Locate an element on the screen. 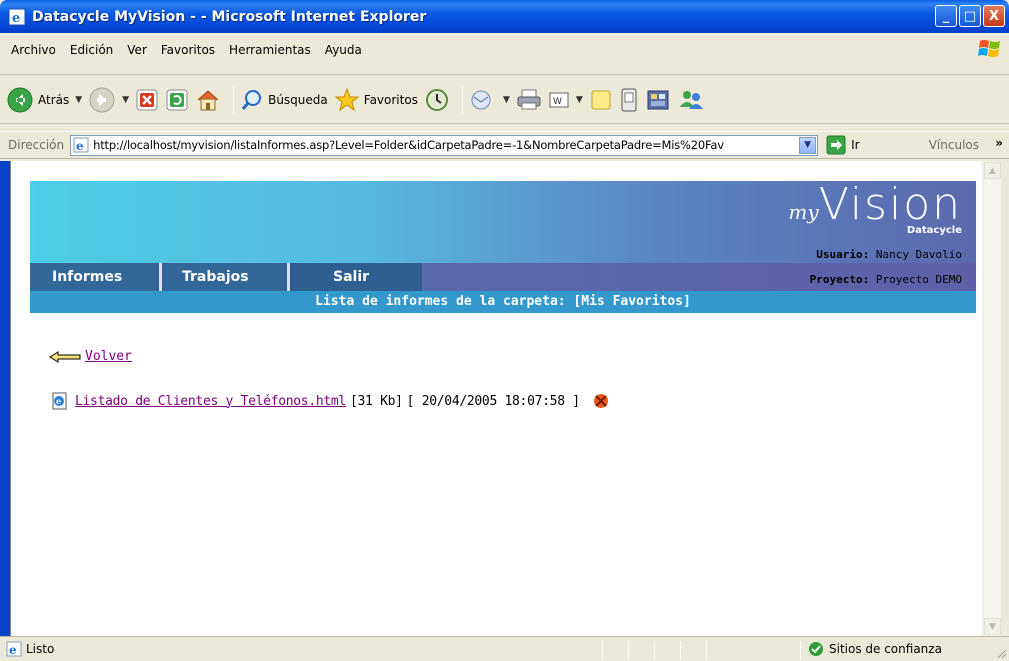 This screenshot has height=661, width=1009. maximize-button: □ is located at coordinates (970, 16).